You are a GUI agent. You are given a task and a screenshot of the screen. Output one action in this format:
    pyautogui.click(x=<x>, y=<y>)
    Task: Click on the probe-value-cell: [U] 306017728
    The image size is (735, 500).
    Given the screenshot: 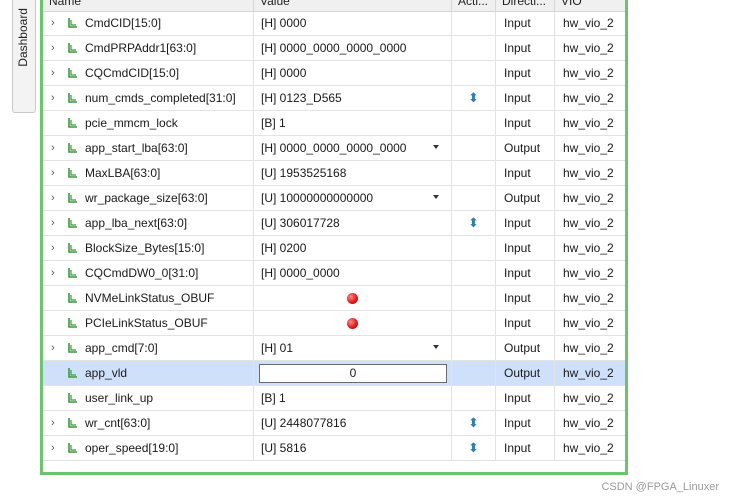 What is the action you would take?
    pyautogui.click(x=353, y=223)
    